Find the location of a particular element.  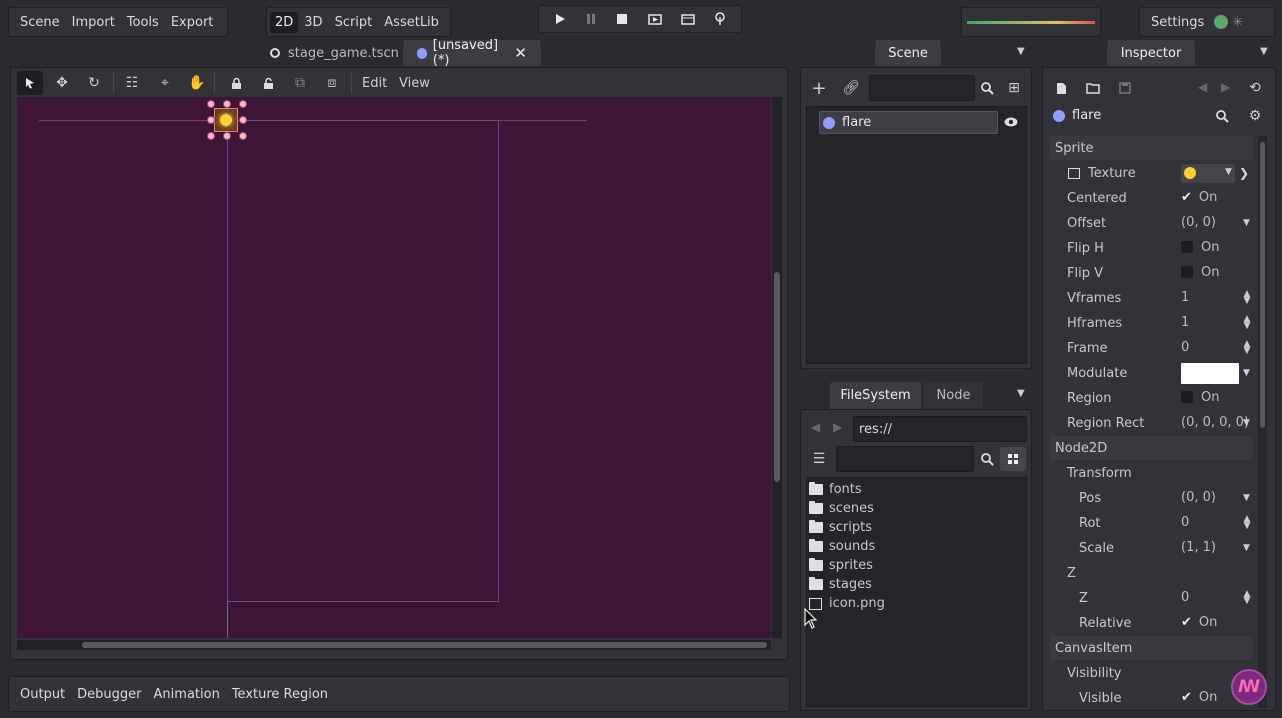

pivot-tool-icon: ⌖ is located at coordinates (165, 83).